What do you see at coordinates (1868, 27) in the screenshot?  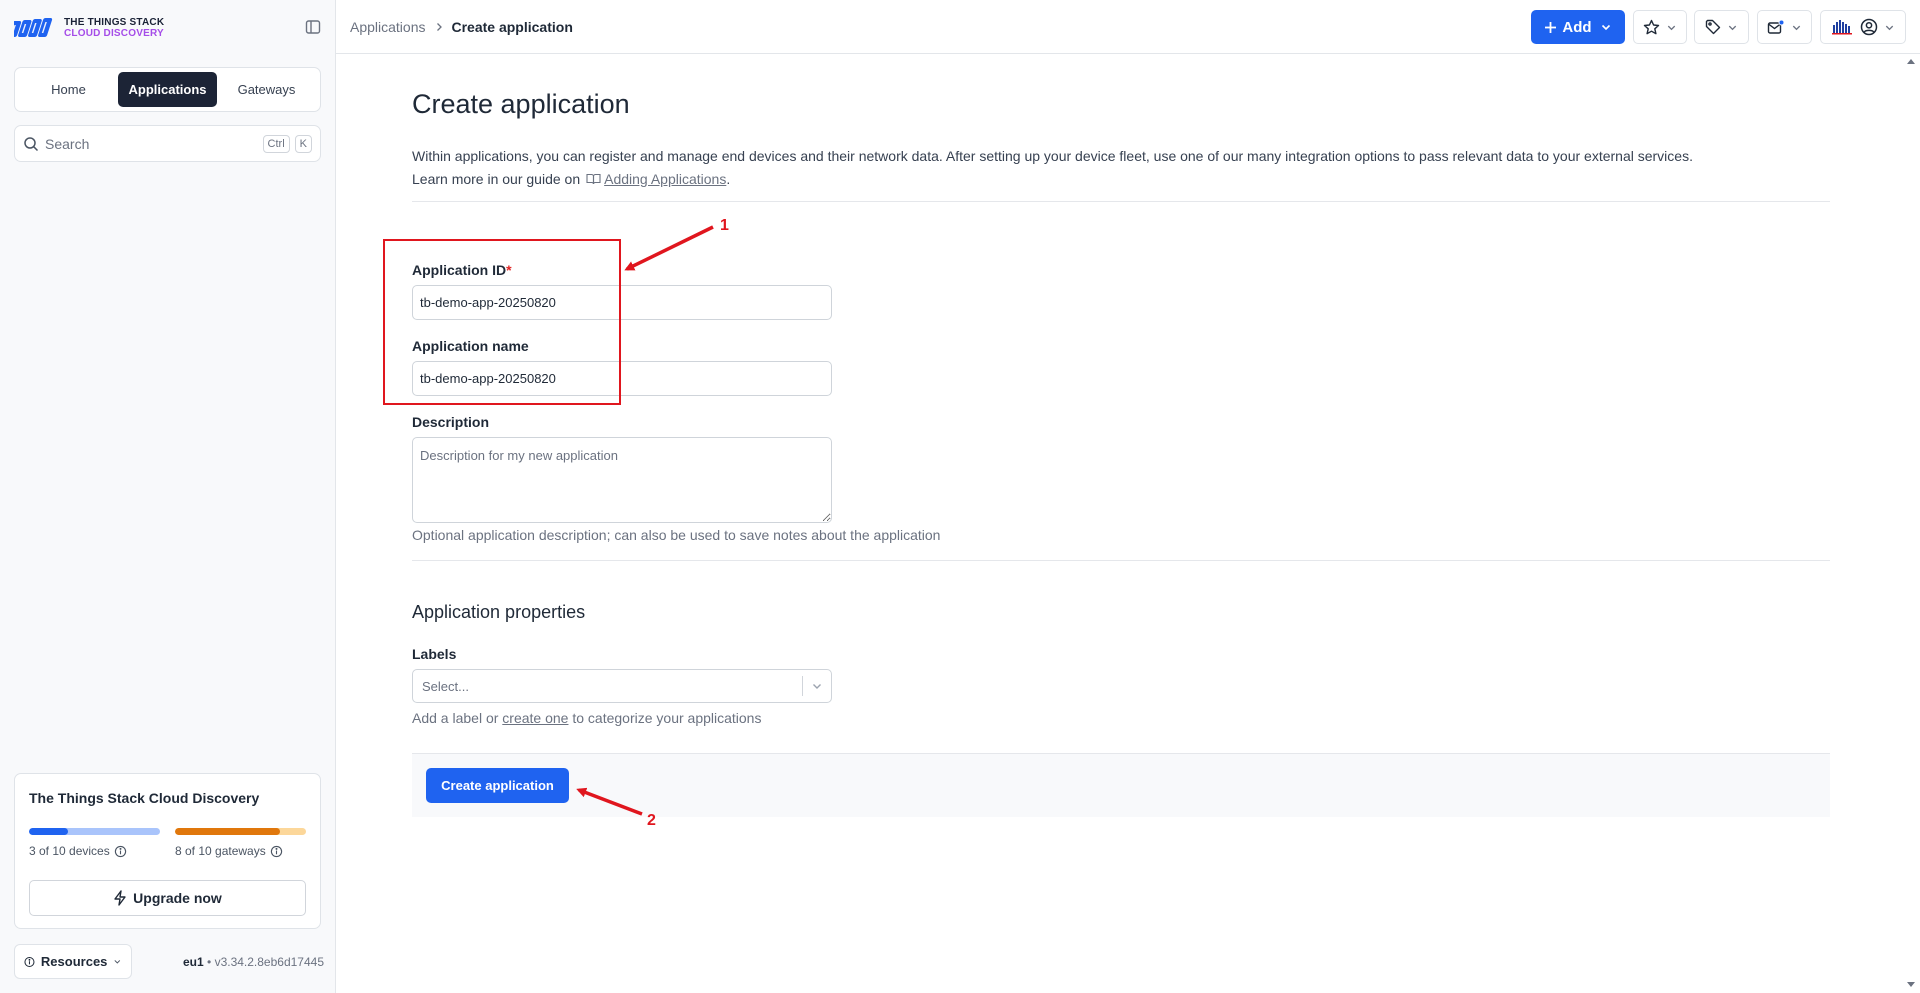 I see `user-circle-icon` at bounding box center [1868, 27].